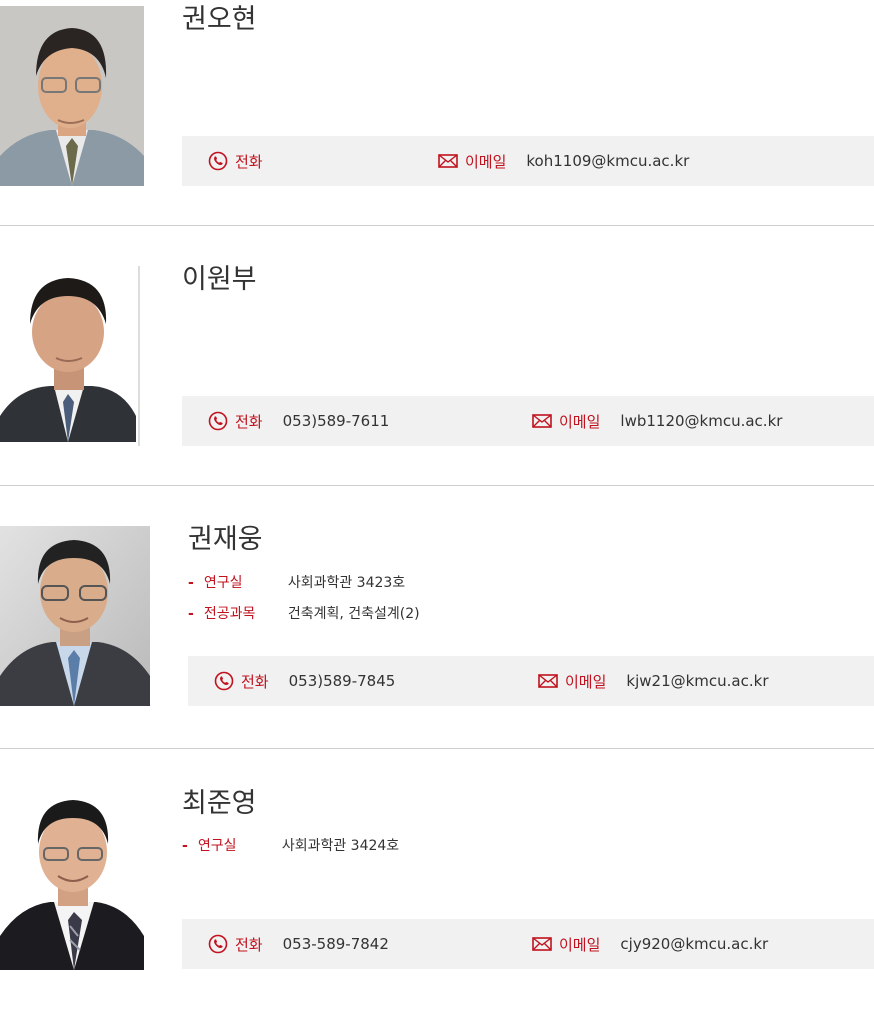  Describe the element at coordinates (353, 614) in the screenshot. I see `info-value: 건축계획, 건축설계(2)` at that location.